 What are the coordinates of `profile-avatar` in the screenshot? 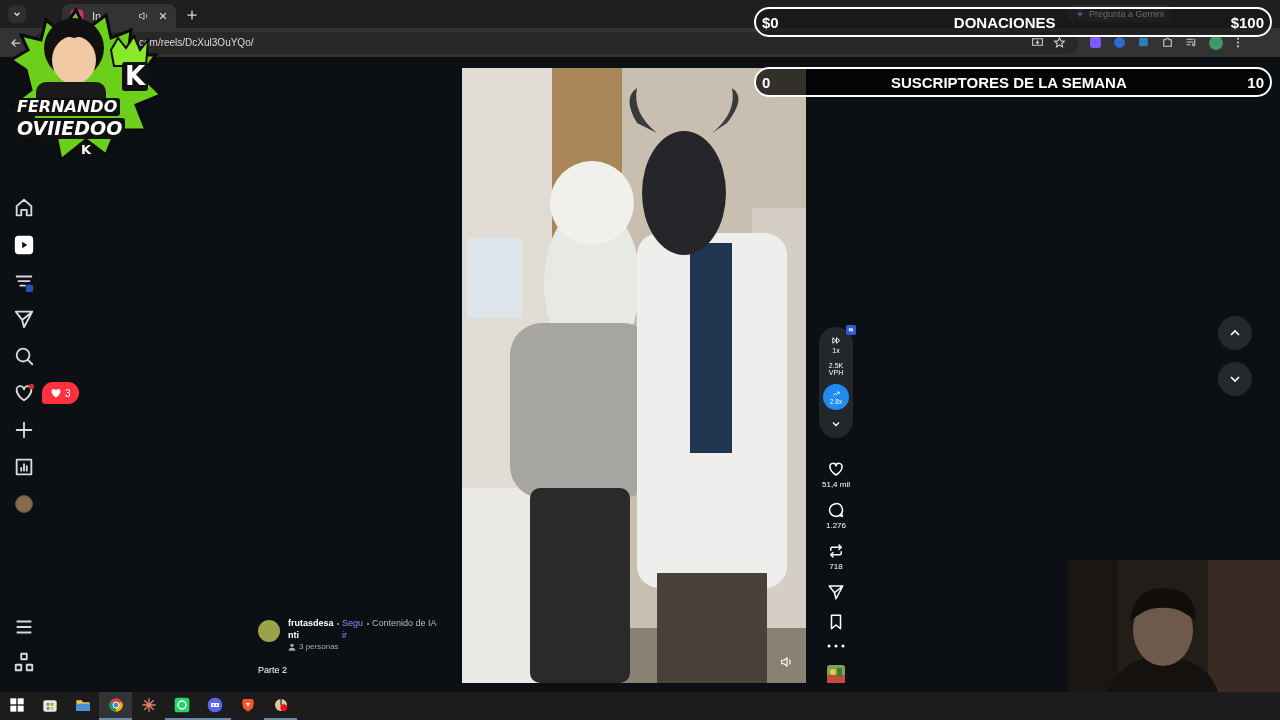 It's located at (1216, 42).